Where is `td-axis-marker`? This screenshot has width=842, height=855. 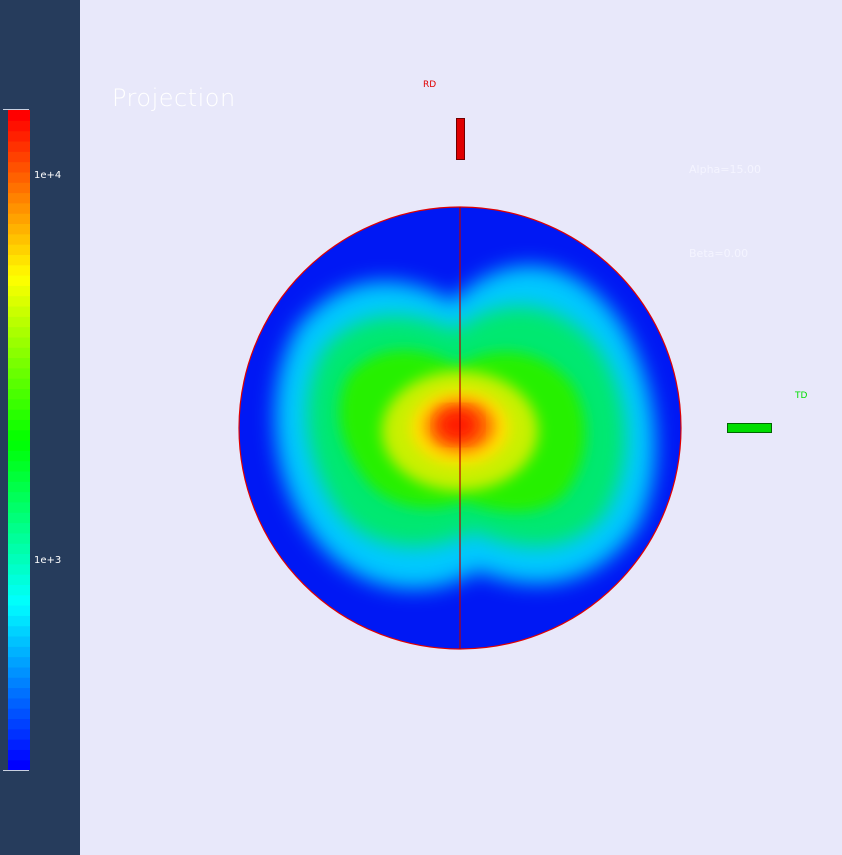
td-axis-marker is located at coordinates (749, 428).